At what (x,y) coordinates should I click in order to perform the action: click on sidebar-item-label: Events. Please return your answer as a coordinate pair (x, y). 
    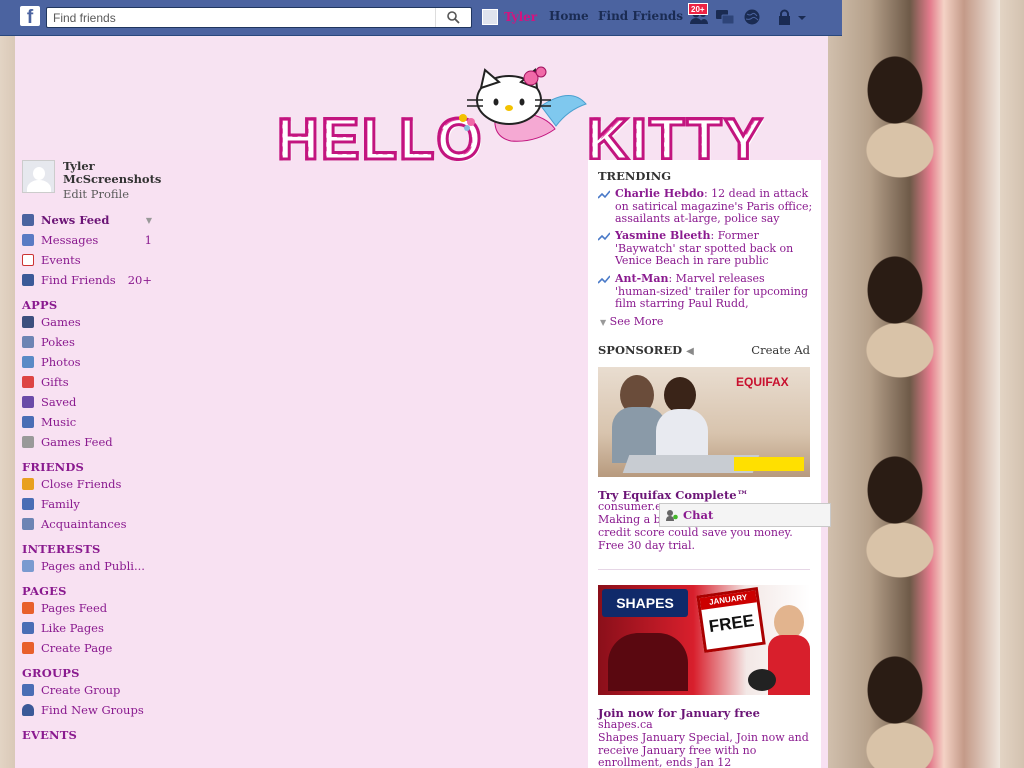
    Looking at the image, I should click on (61, 260).